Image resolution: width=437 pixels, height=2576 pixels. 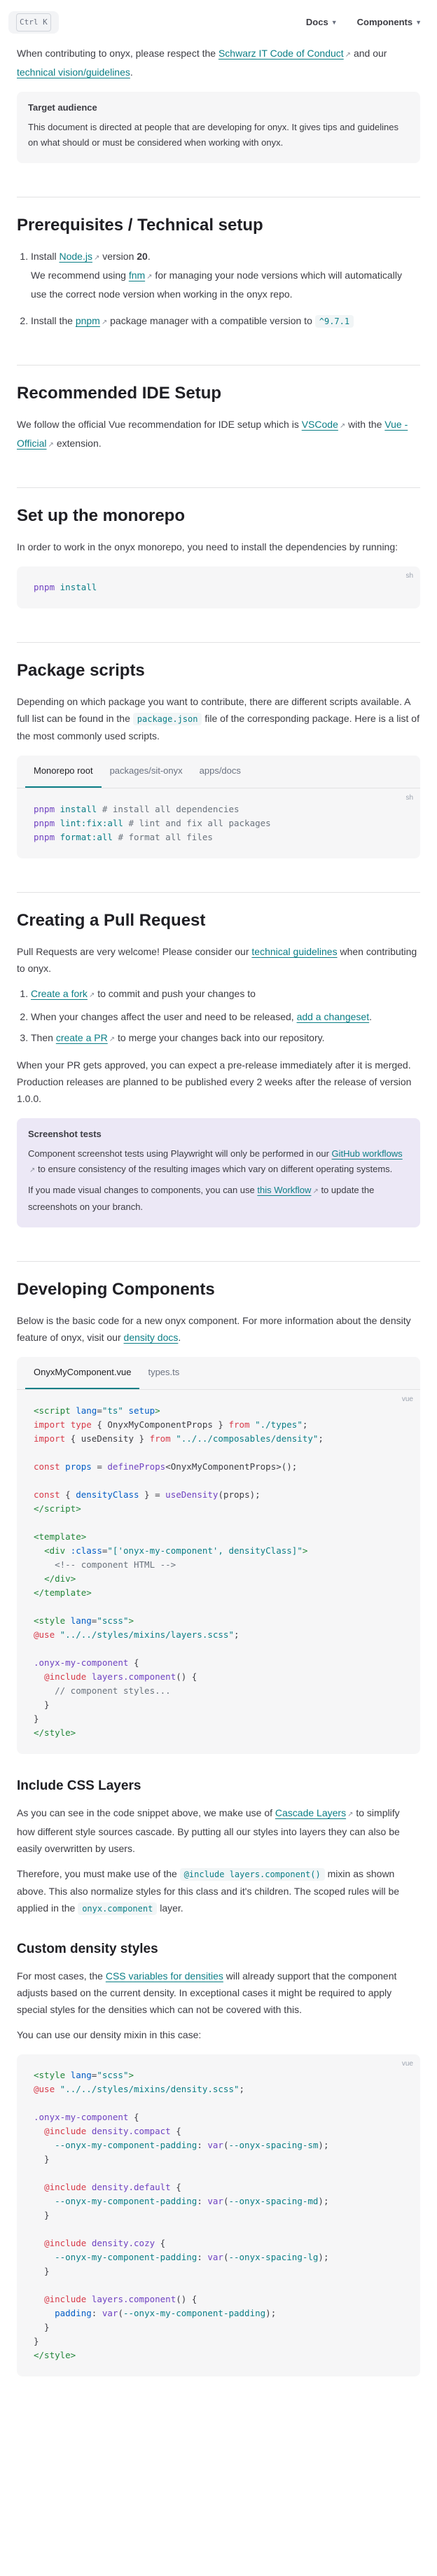 I want to click on pnpm-link: pnpm, so click(x=91, y=320).